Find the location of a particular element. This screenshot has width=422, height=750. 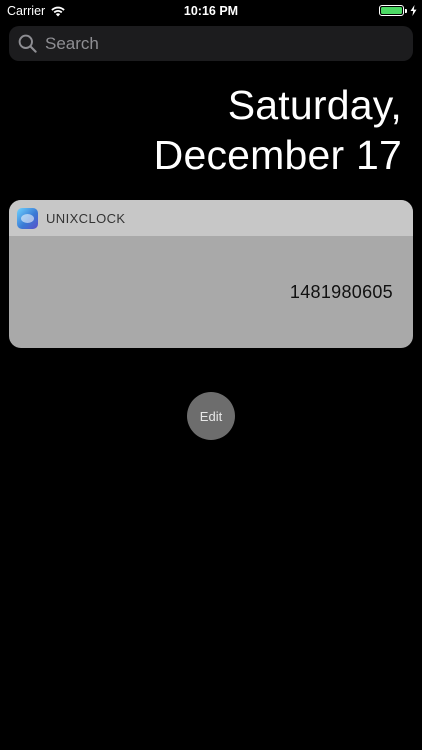

status-right is located at coordinates (398, 10).